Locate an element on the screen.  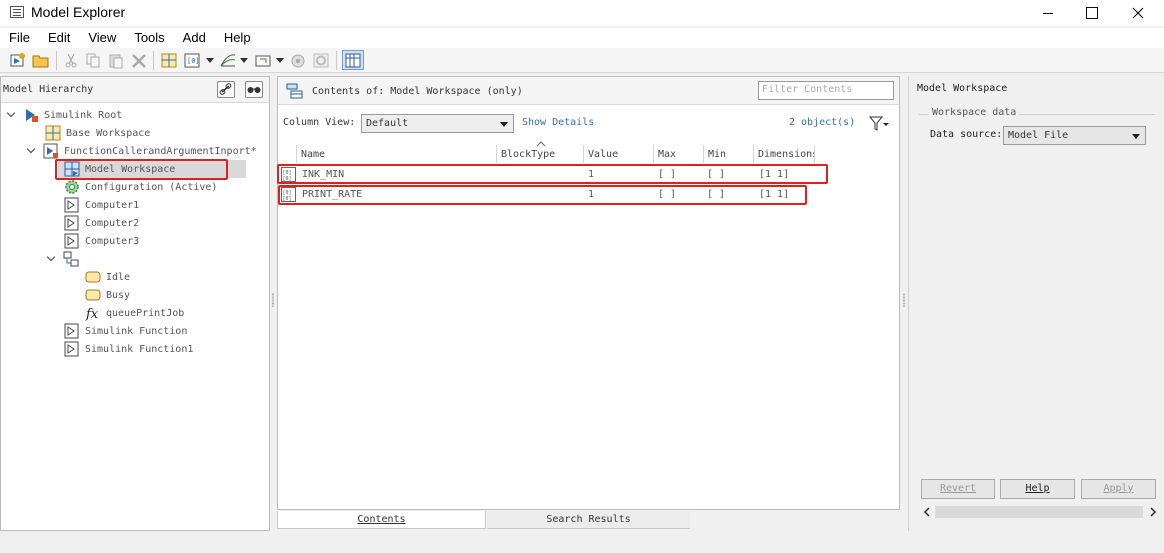
horizontal-scrollbar is located at coordinates (1040, 512).